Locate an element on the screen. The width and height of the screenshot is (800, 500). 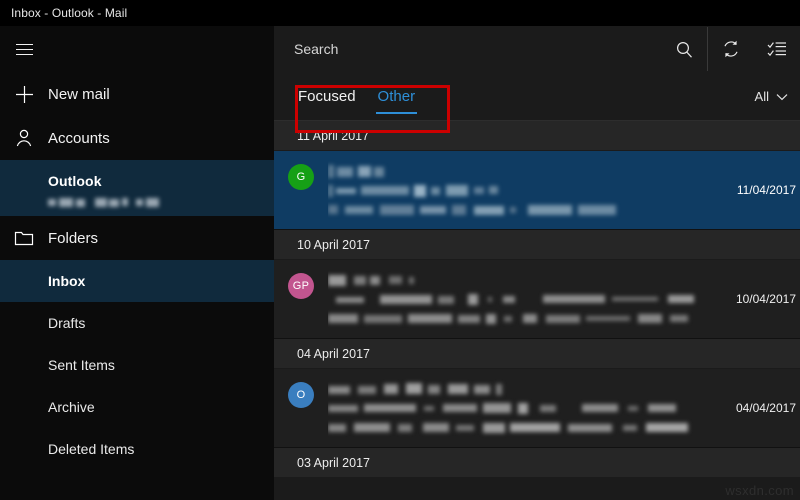
menu-row is located at coordinates (137, 49).